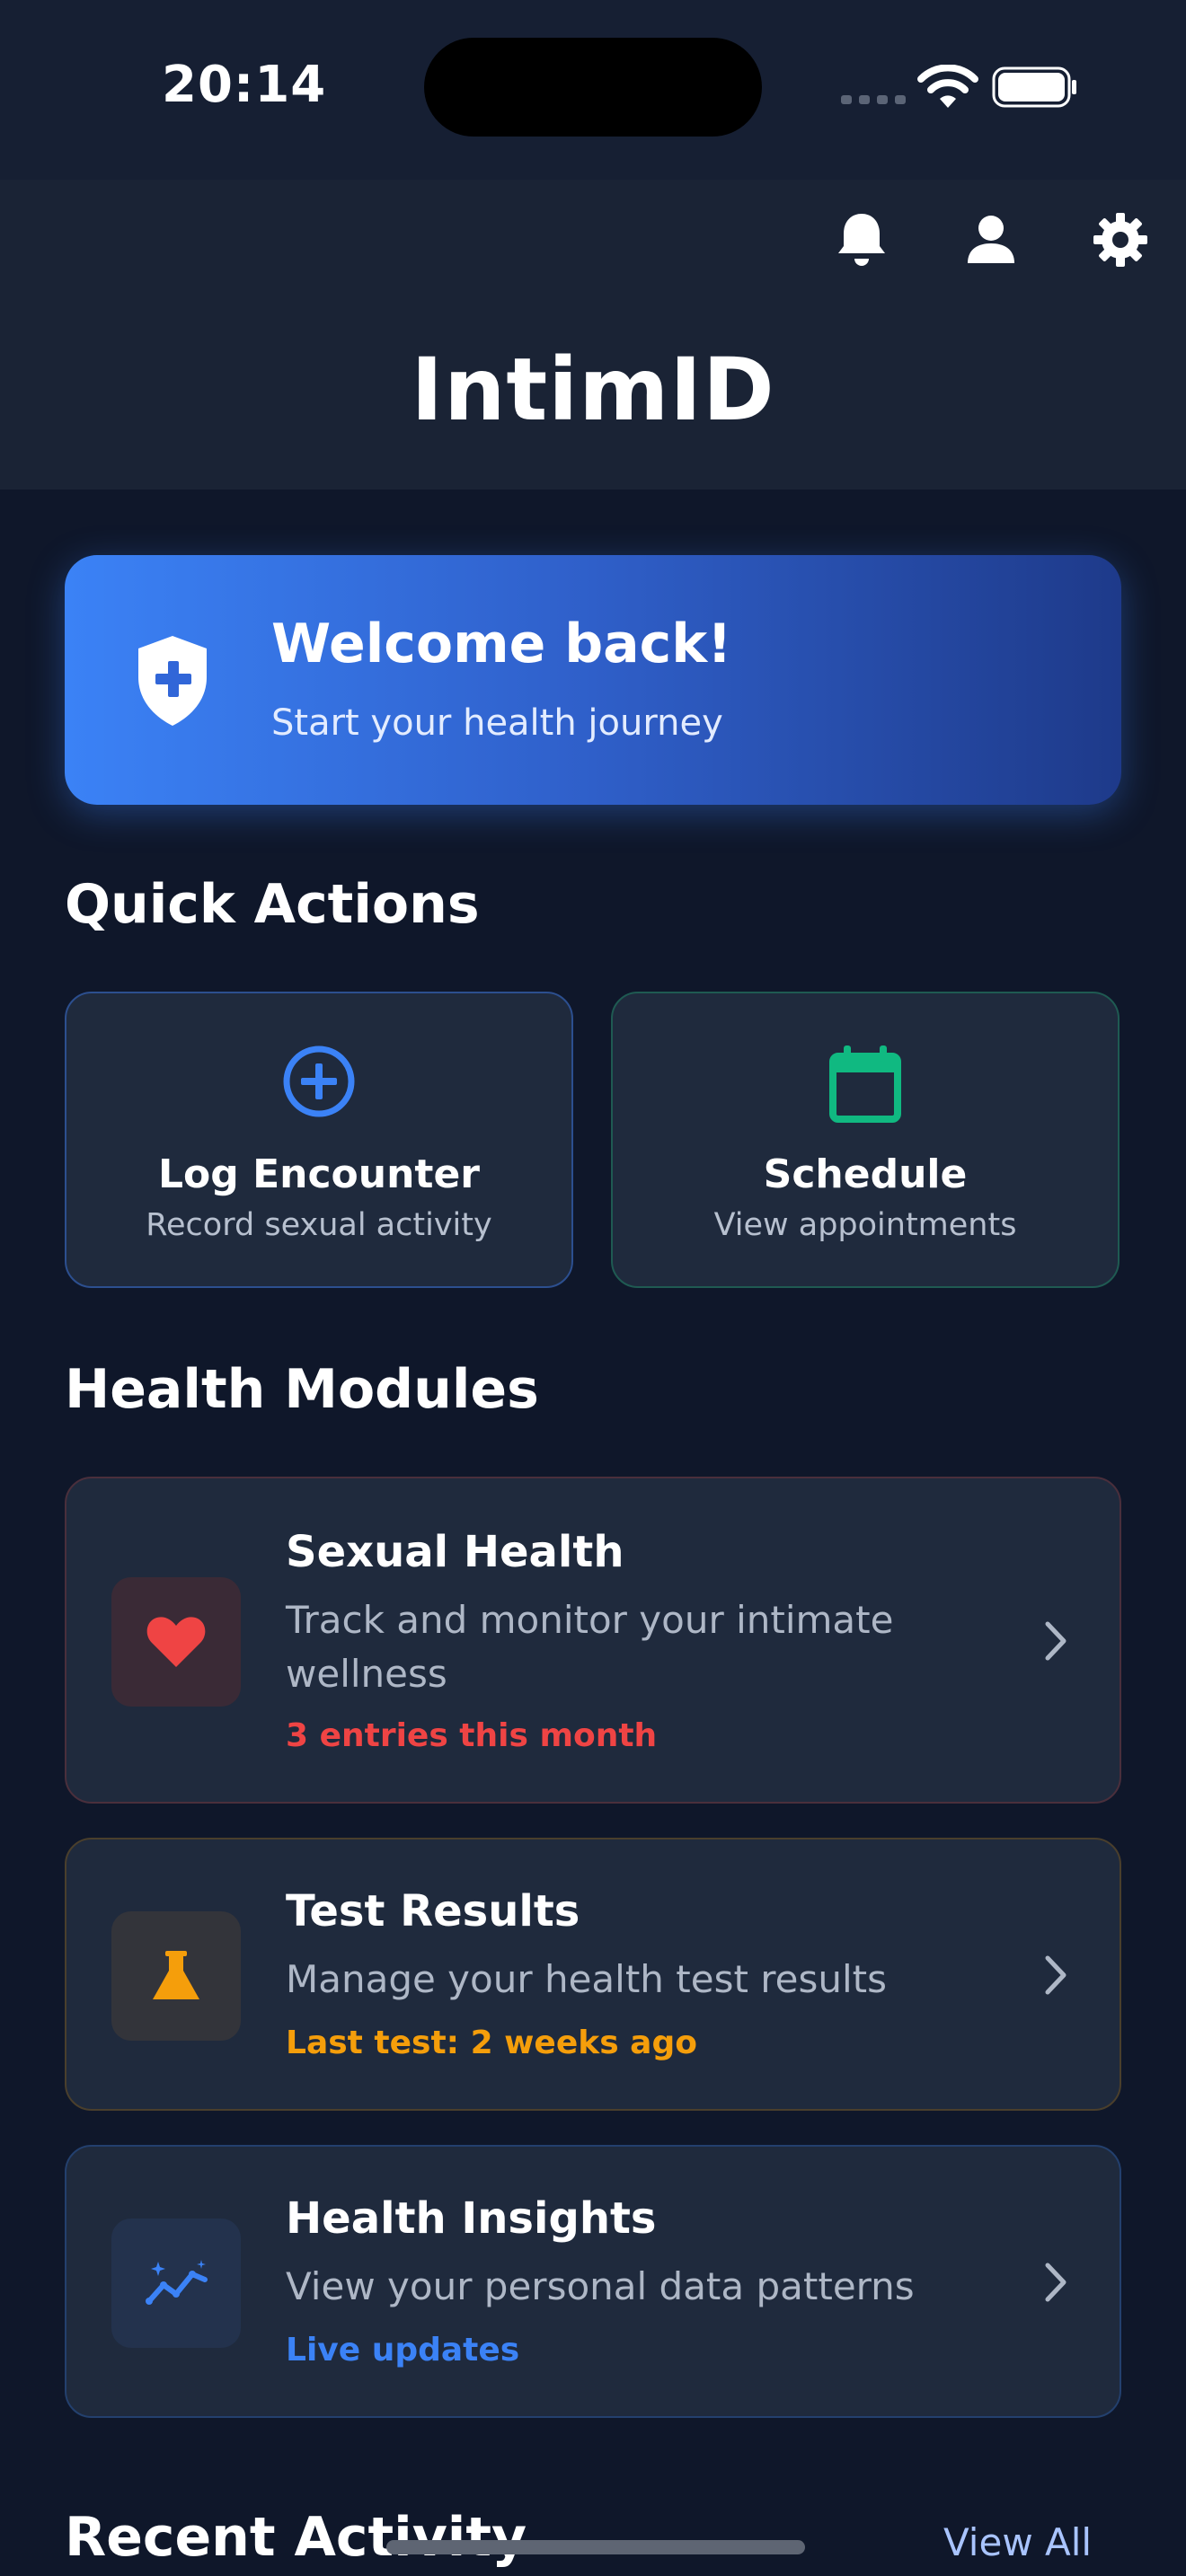 This screenshot has width=1186, height=2576. I want to click on home-indicator, so click(595, 2547).